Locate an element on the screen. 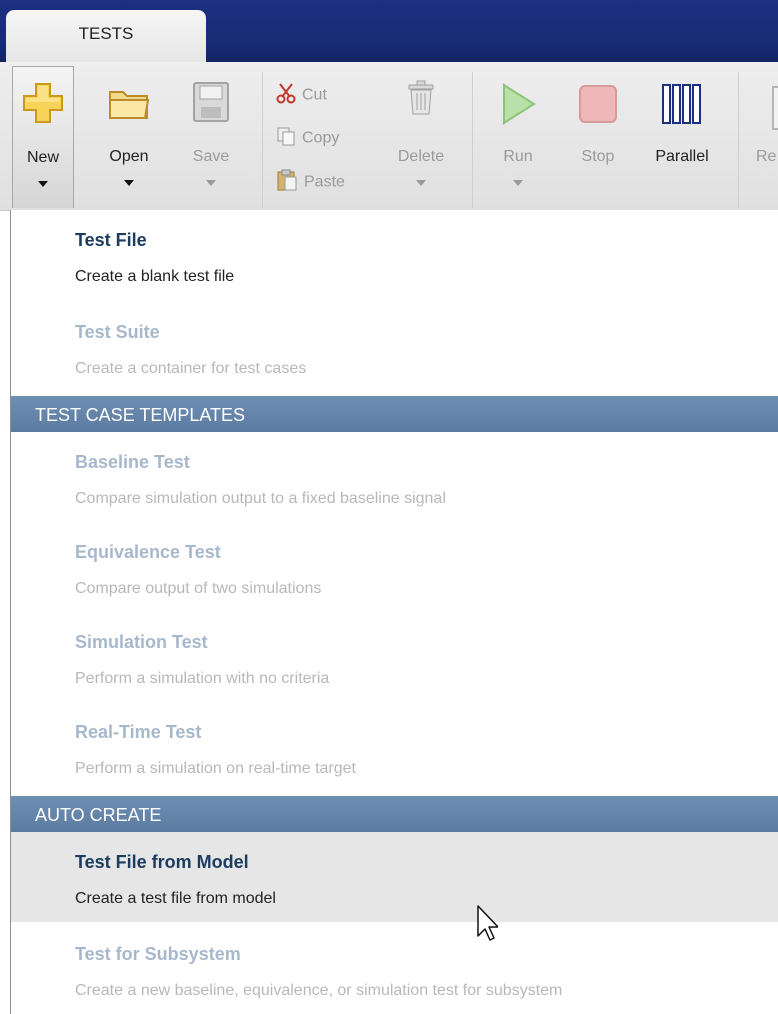 The image size is (778, 1014). menu-item-title: Real-Time Test is located at coordinates (138, 732).